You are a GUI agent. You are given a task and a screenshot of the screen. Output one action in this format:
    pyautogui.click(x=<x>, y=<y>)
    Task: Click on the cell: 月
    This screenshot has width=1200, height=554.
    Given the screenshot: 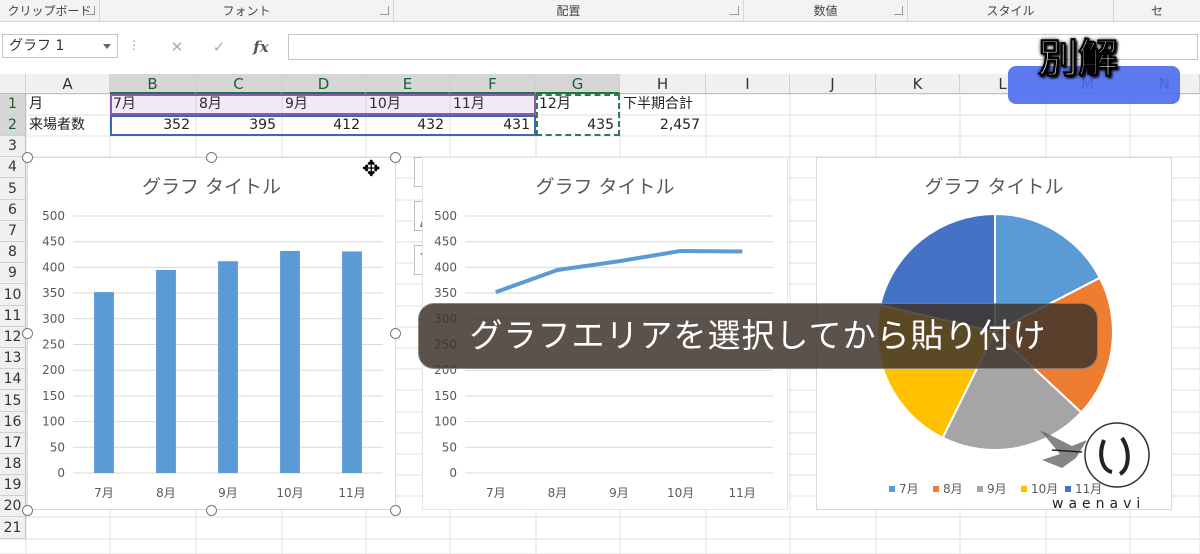 What is the action you would take?
    pyautogui.click(x=69, y=104)
    